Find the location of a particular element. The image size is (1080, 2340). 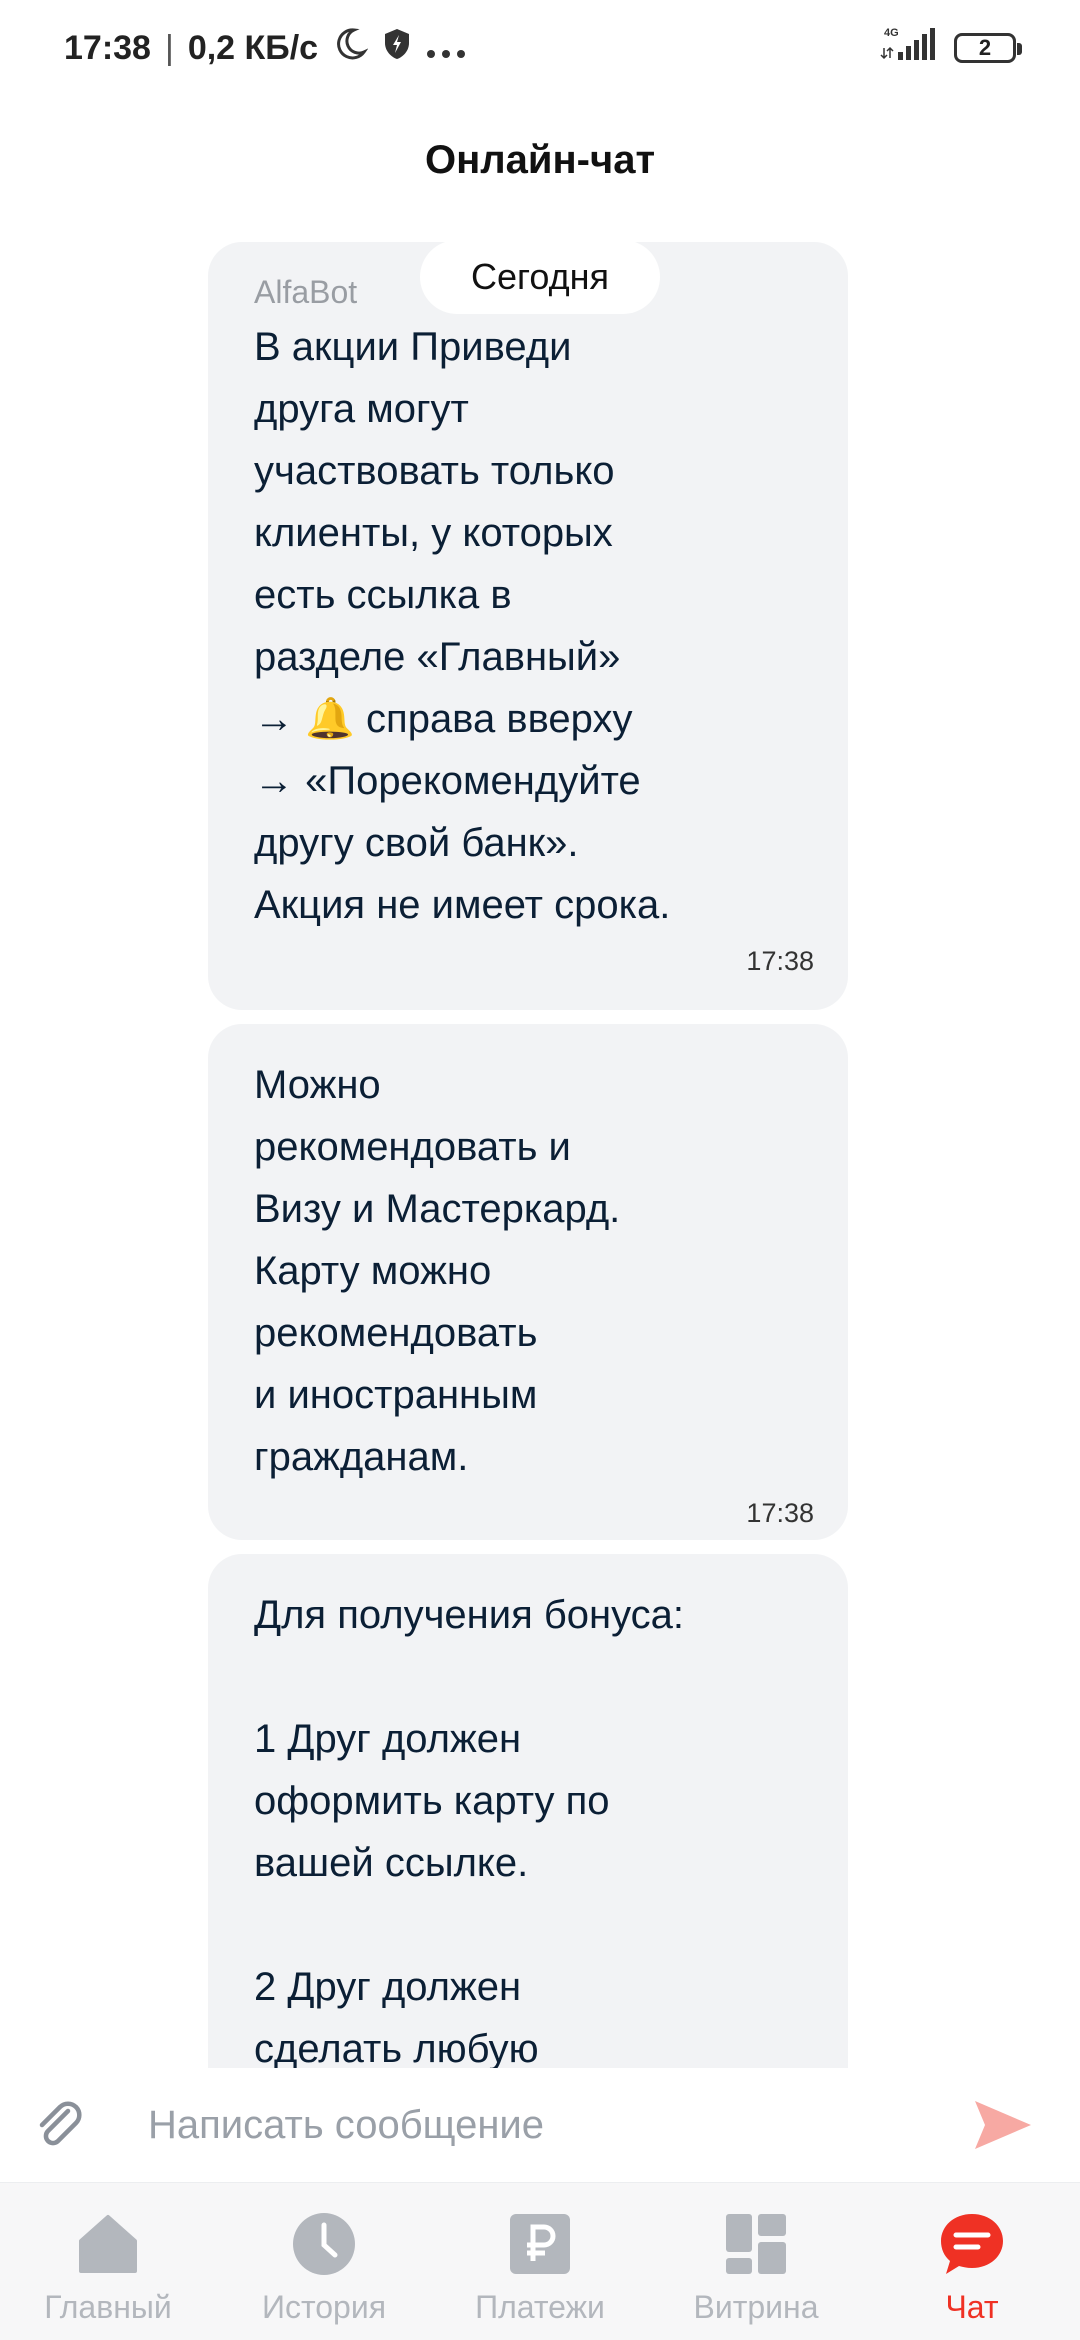

home-icon is located at coordinates (108, 2244).